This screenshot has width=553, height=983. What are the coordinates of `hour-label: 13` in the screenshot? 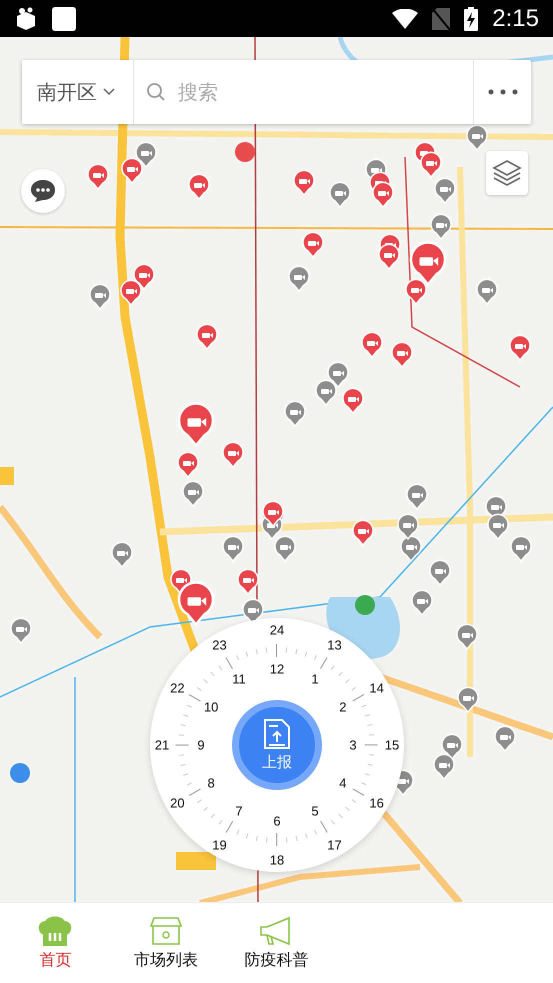 It's located at (334, 645).